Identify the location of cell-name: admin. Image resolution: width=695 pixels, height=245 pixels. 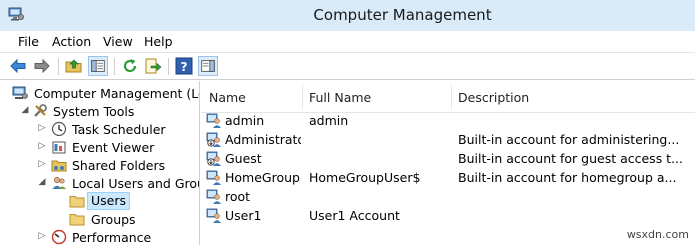
(245, 120).